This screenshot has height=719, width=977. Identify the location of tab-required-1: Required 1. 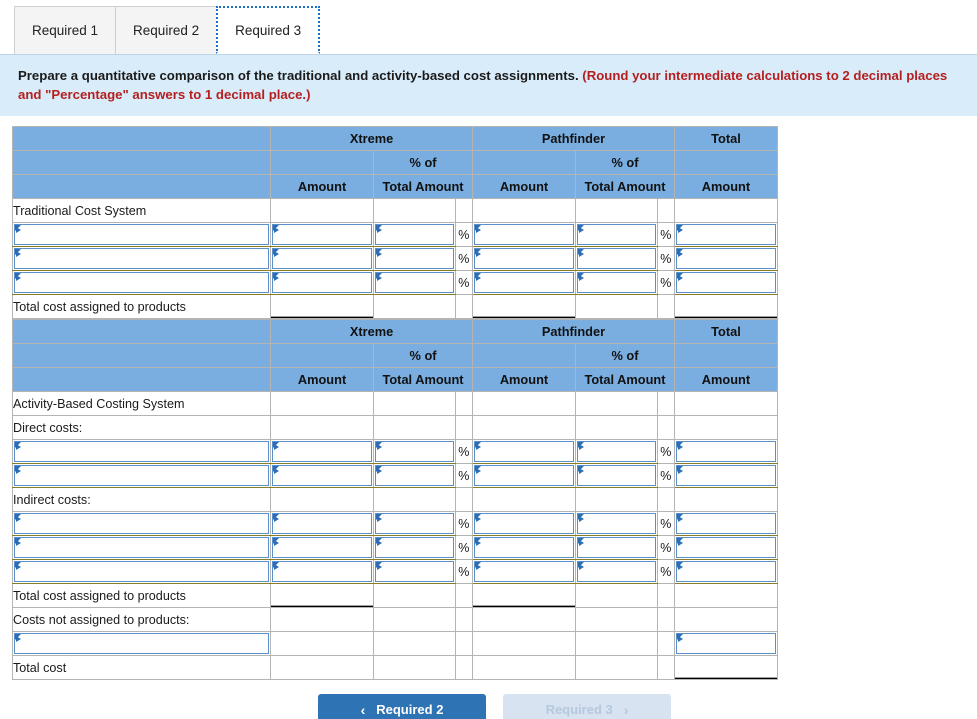
(65, 30).